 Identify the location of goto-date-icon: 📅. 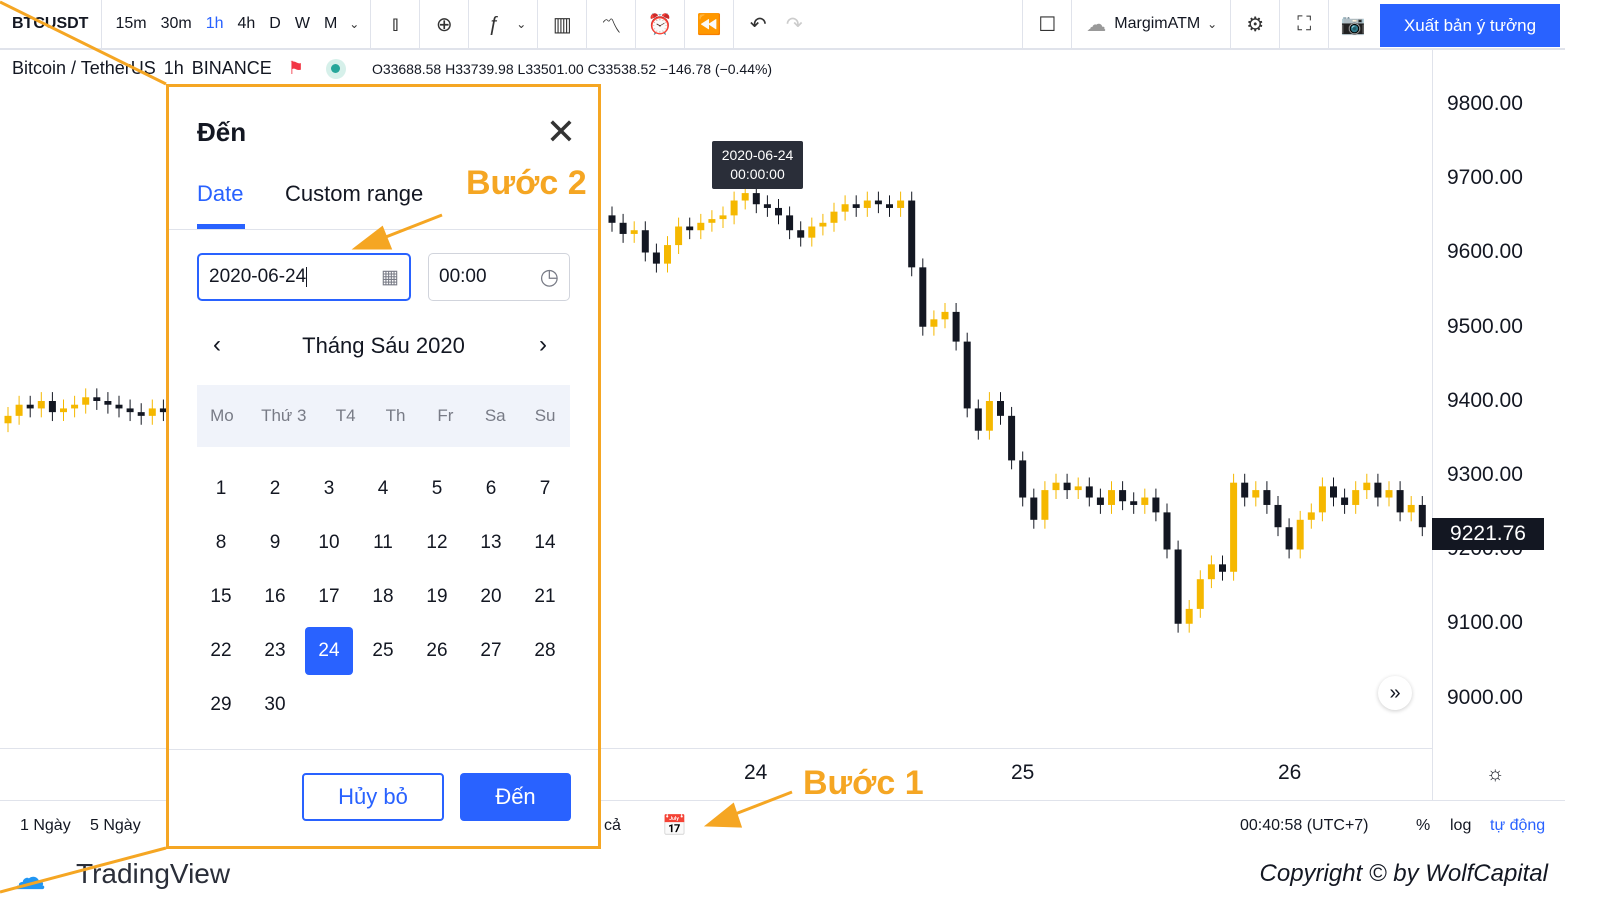
(674, 825).